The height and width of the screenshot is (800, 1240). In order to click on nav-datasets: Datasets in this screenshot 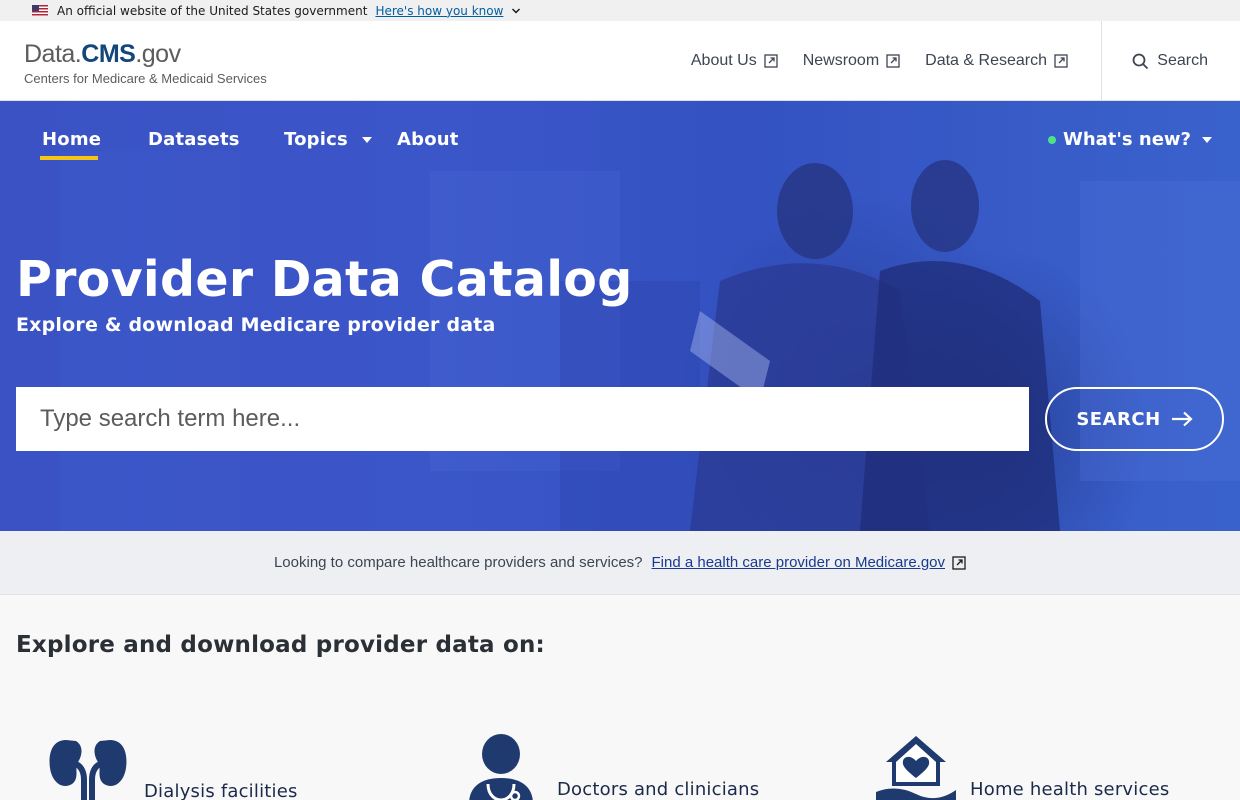, I will do `click(194, 139)`.